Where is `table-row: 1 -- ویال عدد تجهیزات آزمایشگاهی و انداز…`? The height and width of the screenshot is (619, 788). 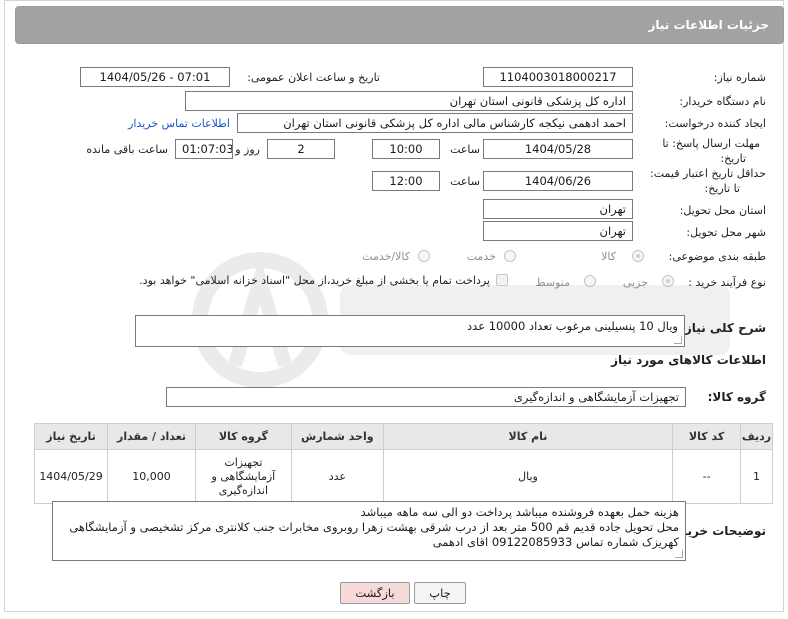
table-row: 1 -- ویال عدد تجهیزات آزمایشگاهی و انداز… is located at coordinates (403, 476).